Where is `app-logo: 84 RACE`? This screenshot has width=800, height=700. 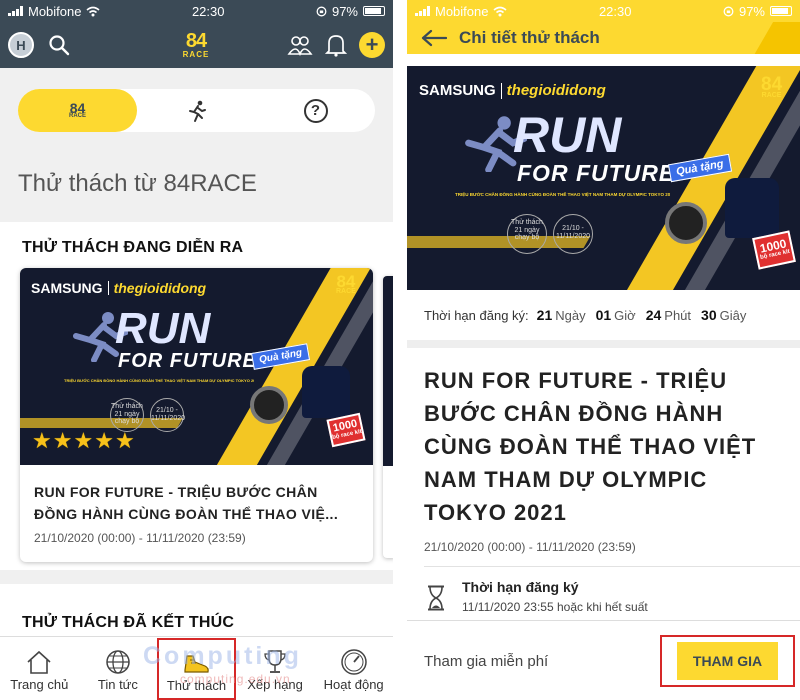 app-logo: 84 RACE is located at coordinates (196, 44).